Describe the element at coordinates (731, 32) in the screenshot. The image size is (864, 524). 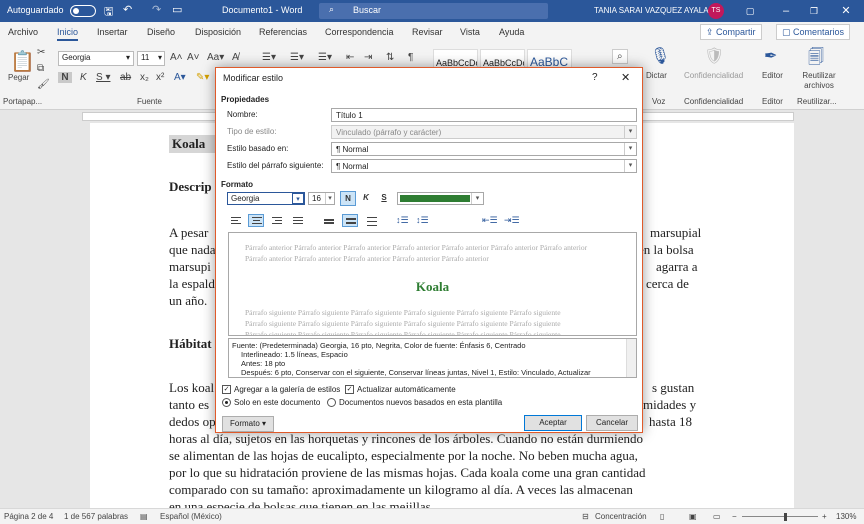
I see `share-button: ⇪ Compartir` at that location.